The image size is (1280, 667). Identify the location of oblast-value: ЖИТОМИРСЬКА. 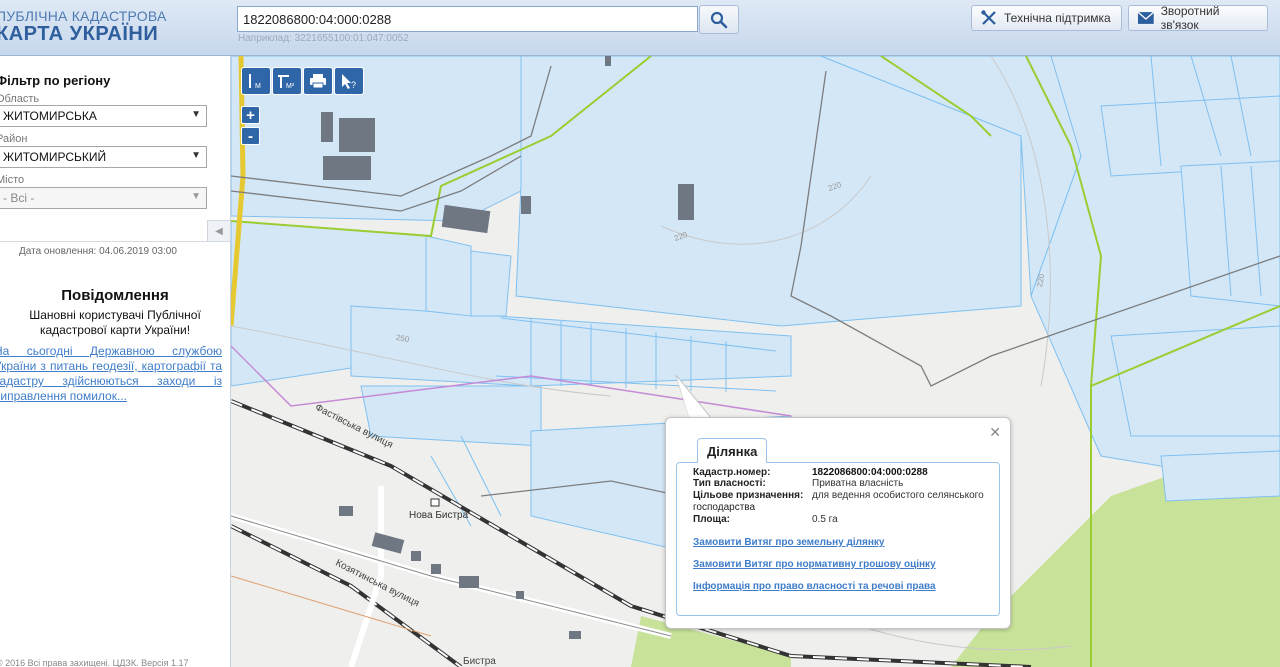
(50, 116).